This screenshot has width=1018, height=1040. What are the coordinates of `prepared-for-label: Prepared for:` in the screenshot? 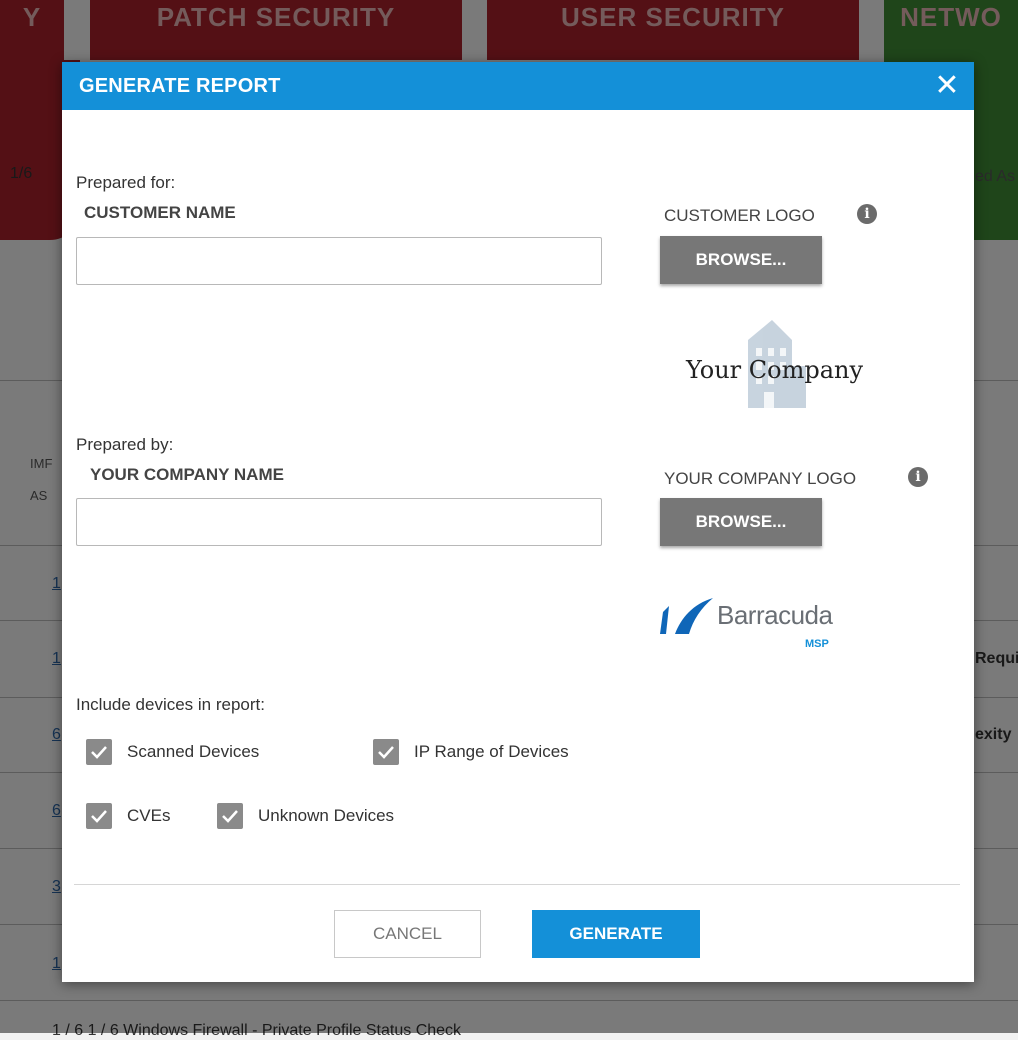 It's located at (126, 182).